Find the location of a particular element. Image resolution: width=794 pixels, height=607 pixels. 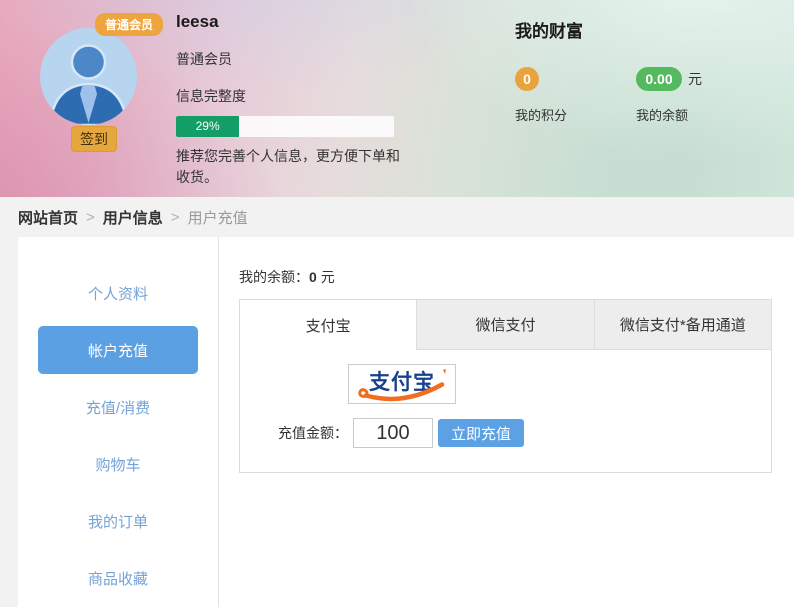

recharge-now-button: 立即充值 is located at coordinates (481, 433).